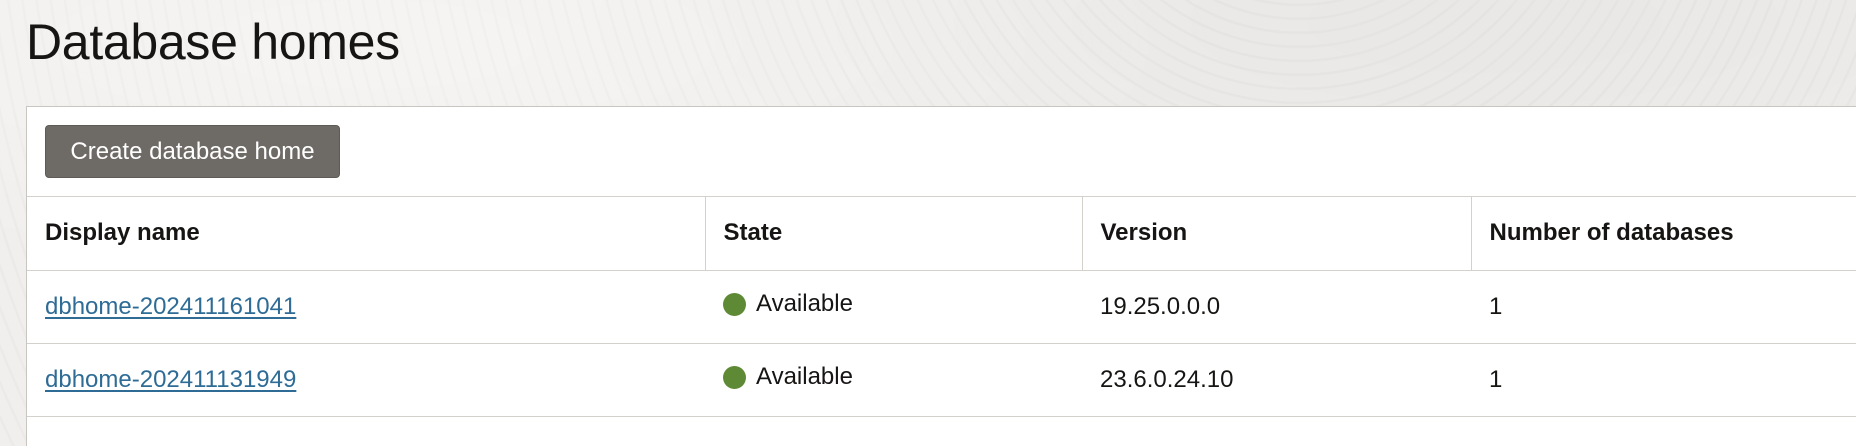 This screenshot has height=446, width=1856. What do you see at coordinates (170, 379) in the screenshot?
I see `database-home-link: dbhome-202411131949` at bounding box center [170, 379].